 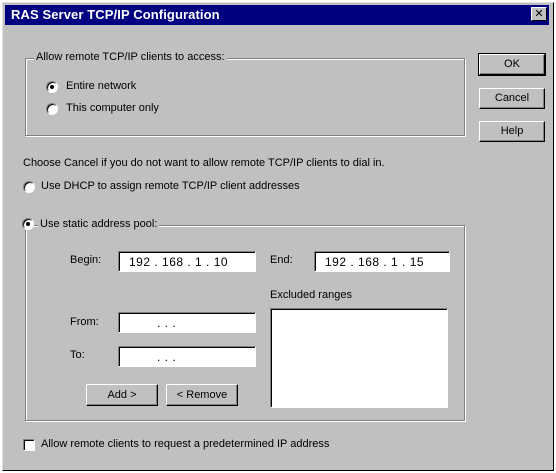 I want to click on cancel-button-label: Cancel, so click(x=512, y=98).